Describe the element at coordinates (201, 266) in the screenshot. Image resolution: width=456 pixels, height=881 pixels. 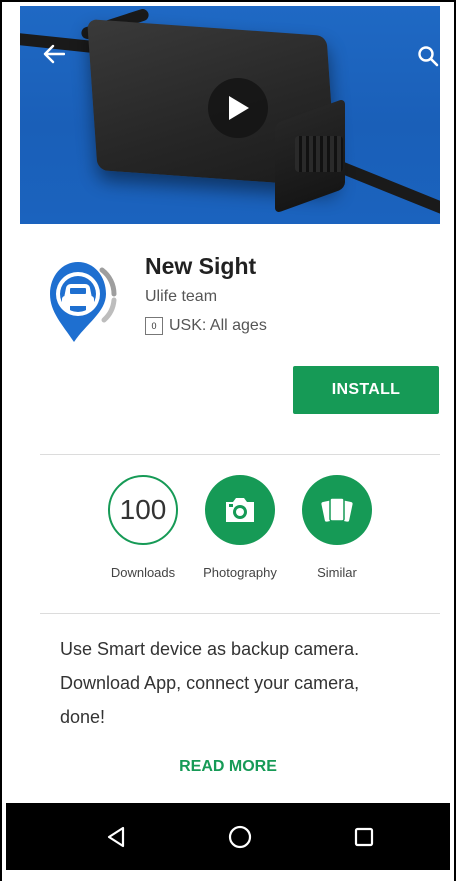
I see `app-title: New Sight` at that location.